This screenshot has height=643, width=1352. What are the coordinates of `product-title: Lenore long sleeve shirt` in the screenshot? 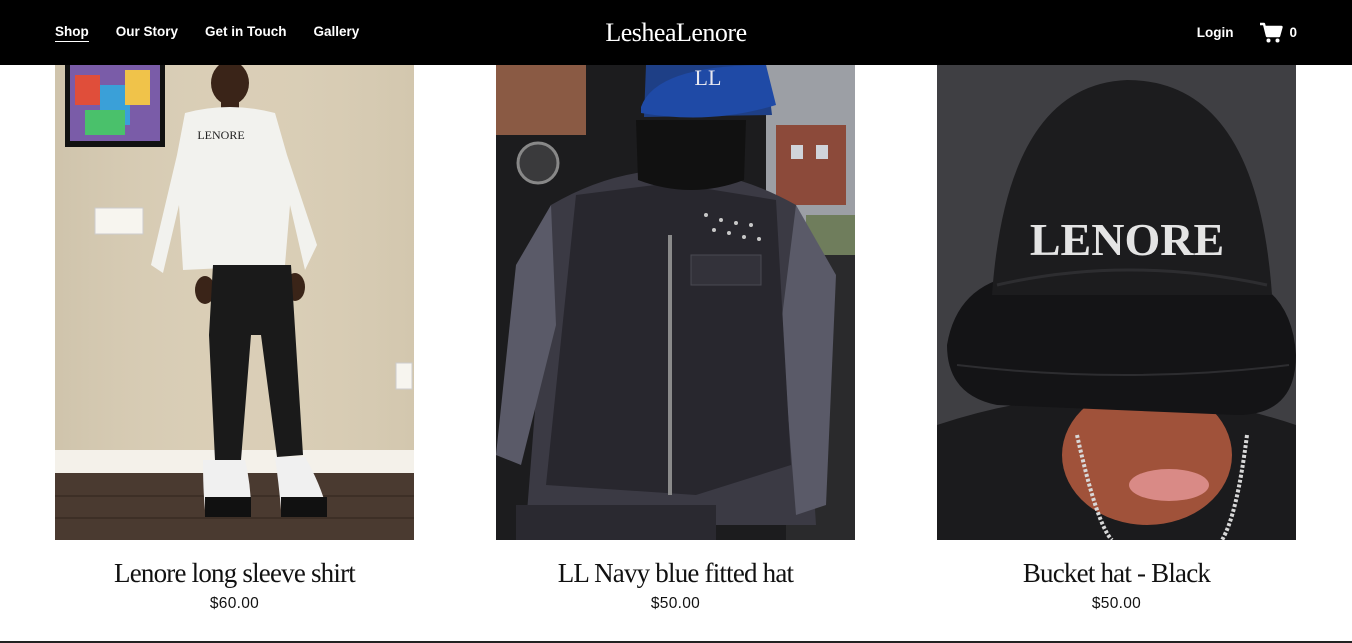 It's located at (234, 573).